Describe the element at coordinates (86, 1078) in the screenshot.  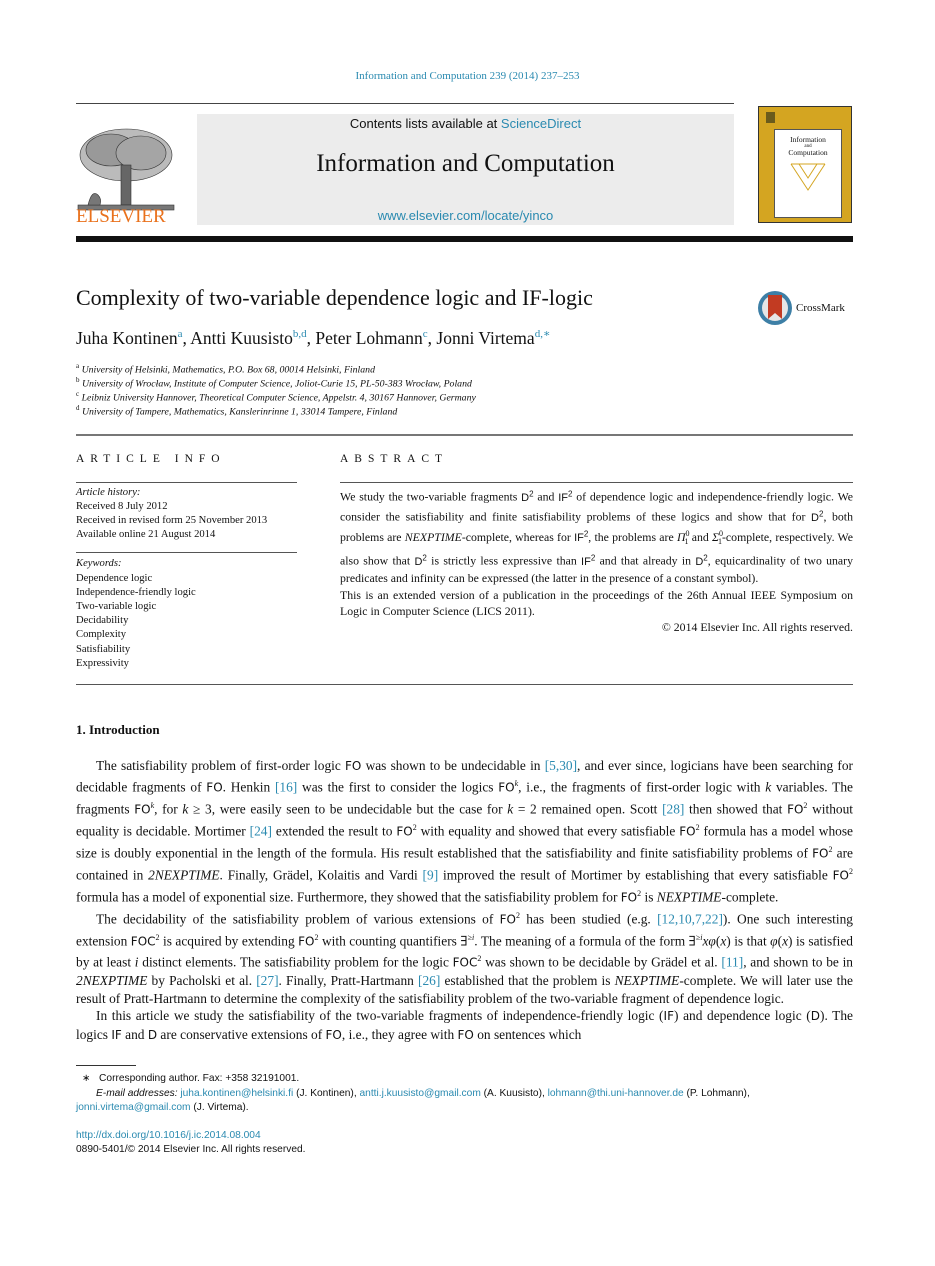
I see `footnote-star: ∗` at that location.